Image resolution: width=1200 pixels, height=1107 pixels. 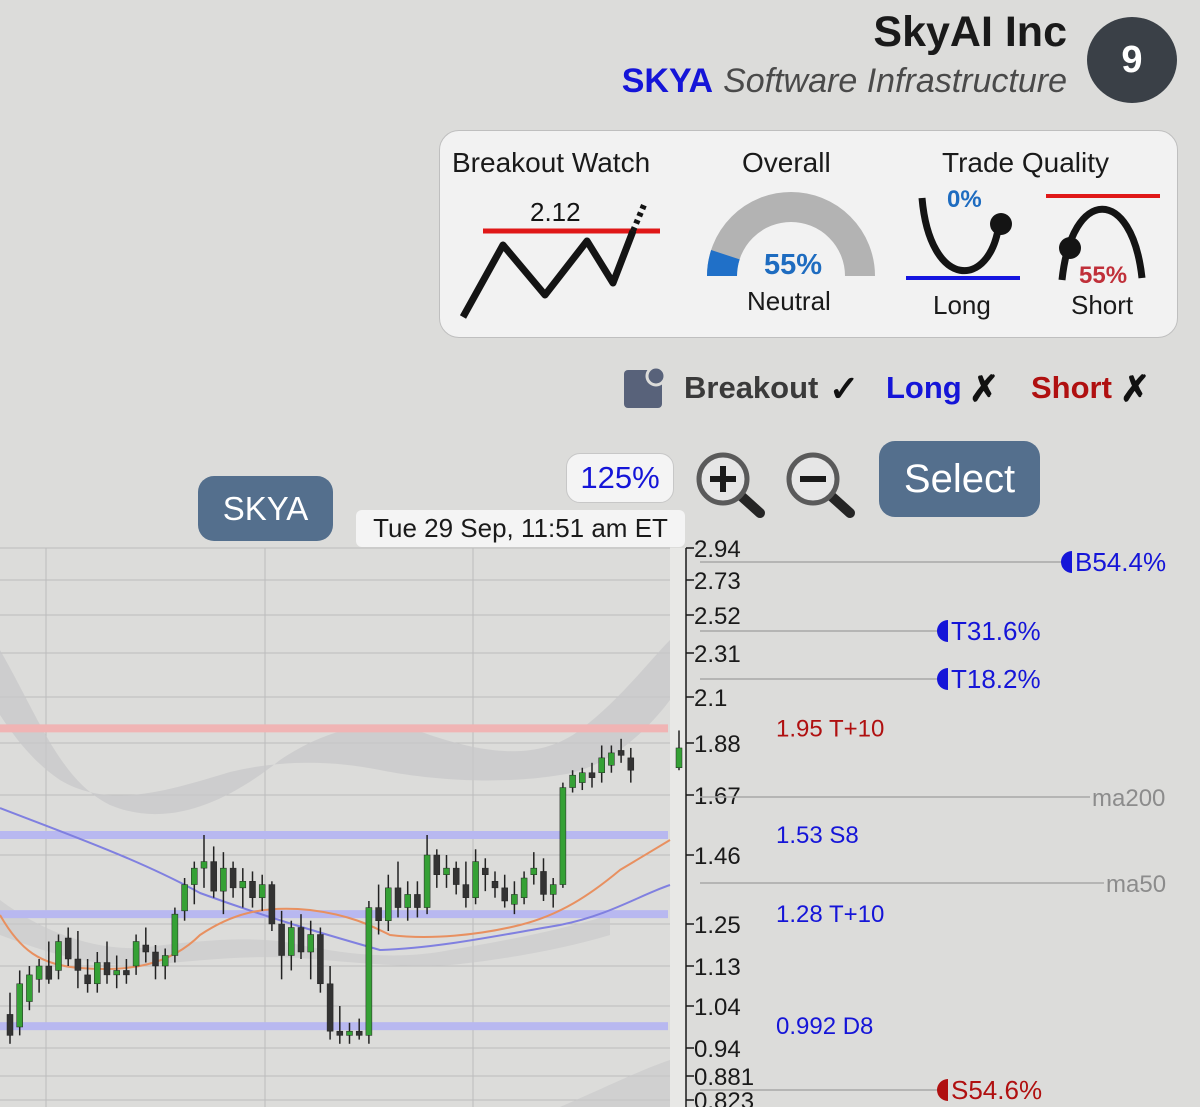 I want to click on target-label: T18.2%, so click(x=996, y=679).